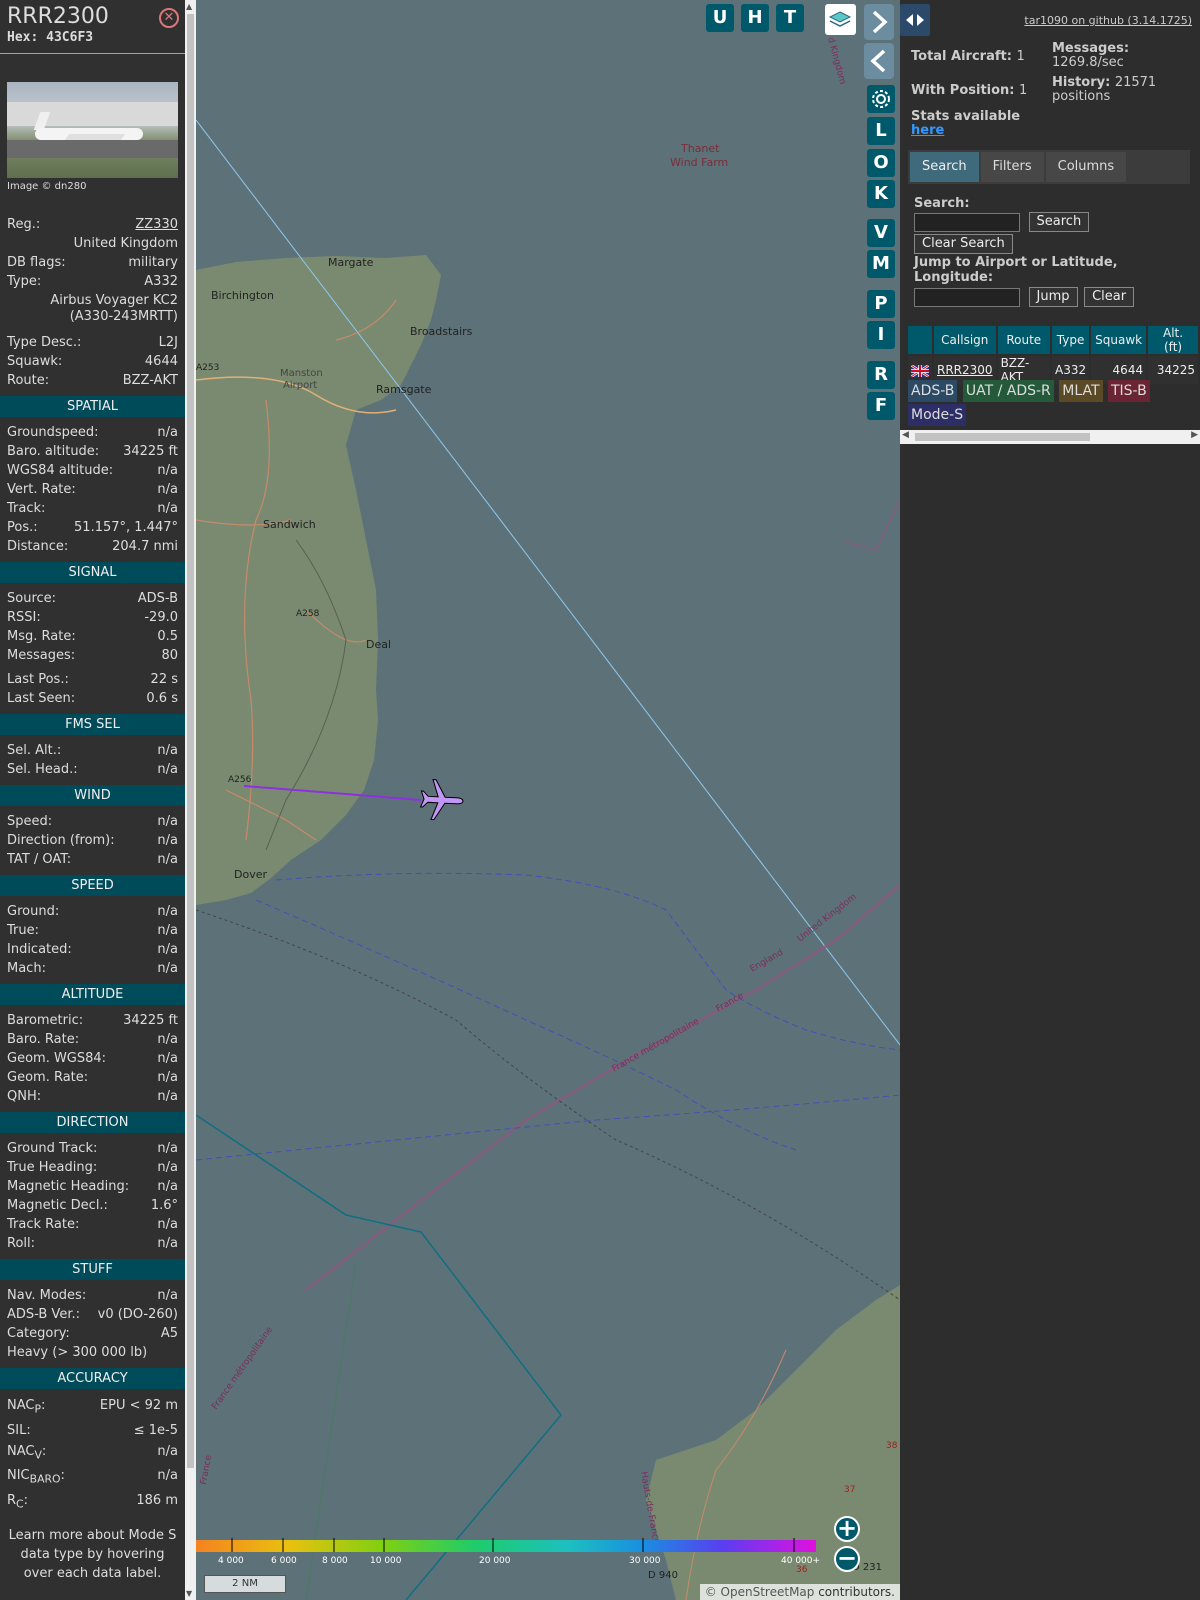  What do you see at coordinates (700, 148) in the screenshot?
I see `label-thanet: Thanet` at bounding box center [700, 148].